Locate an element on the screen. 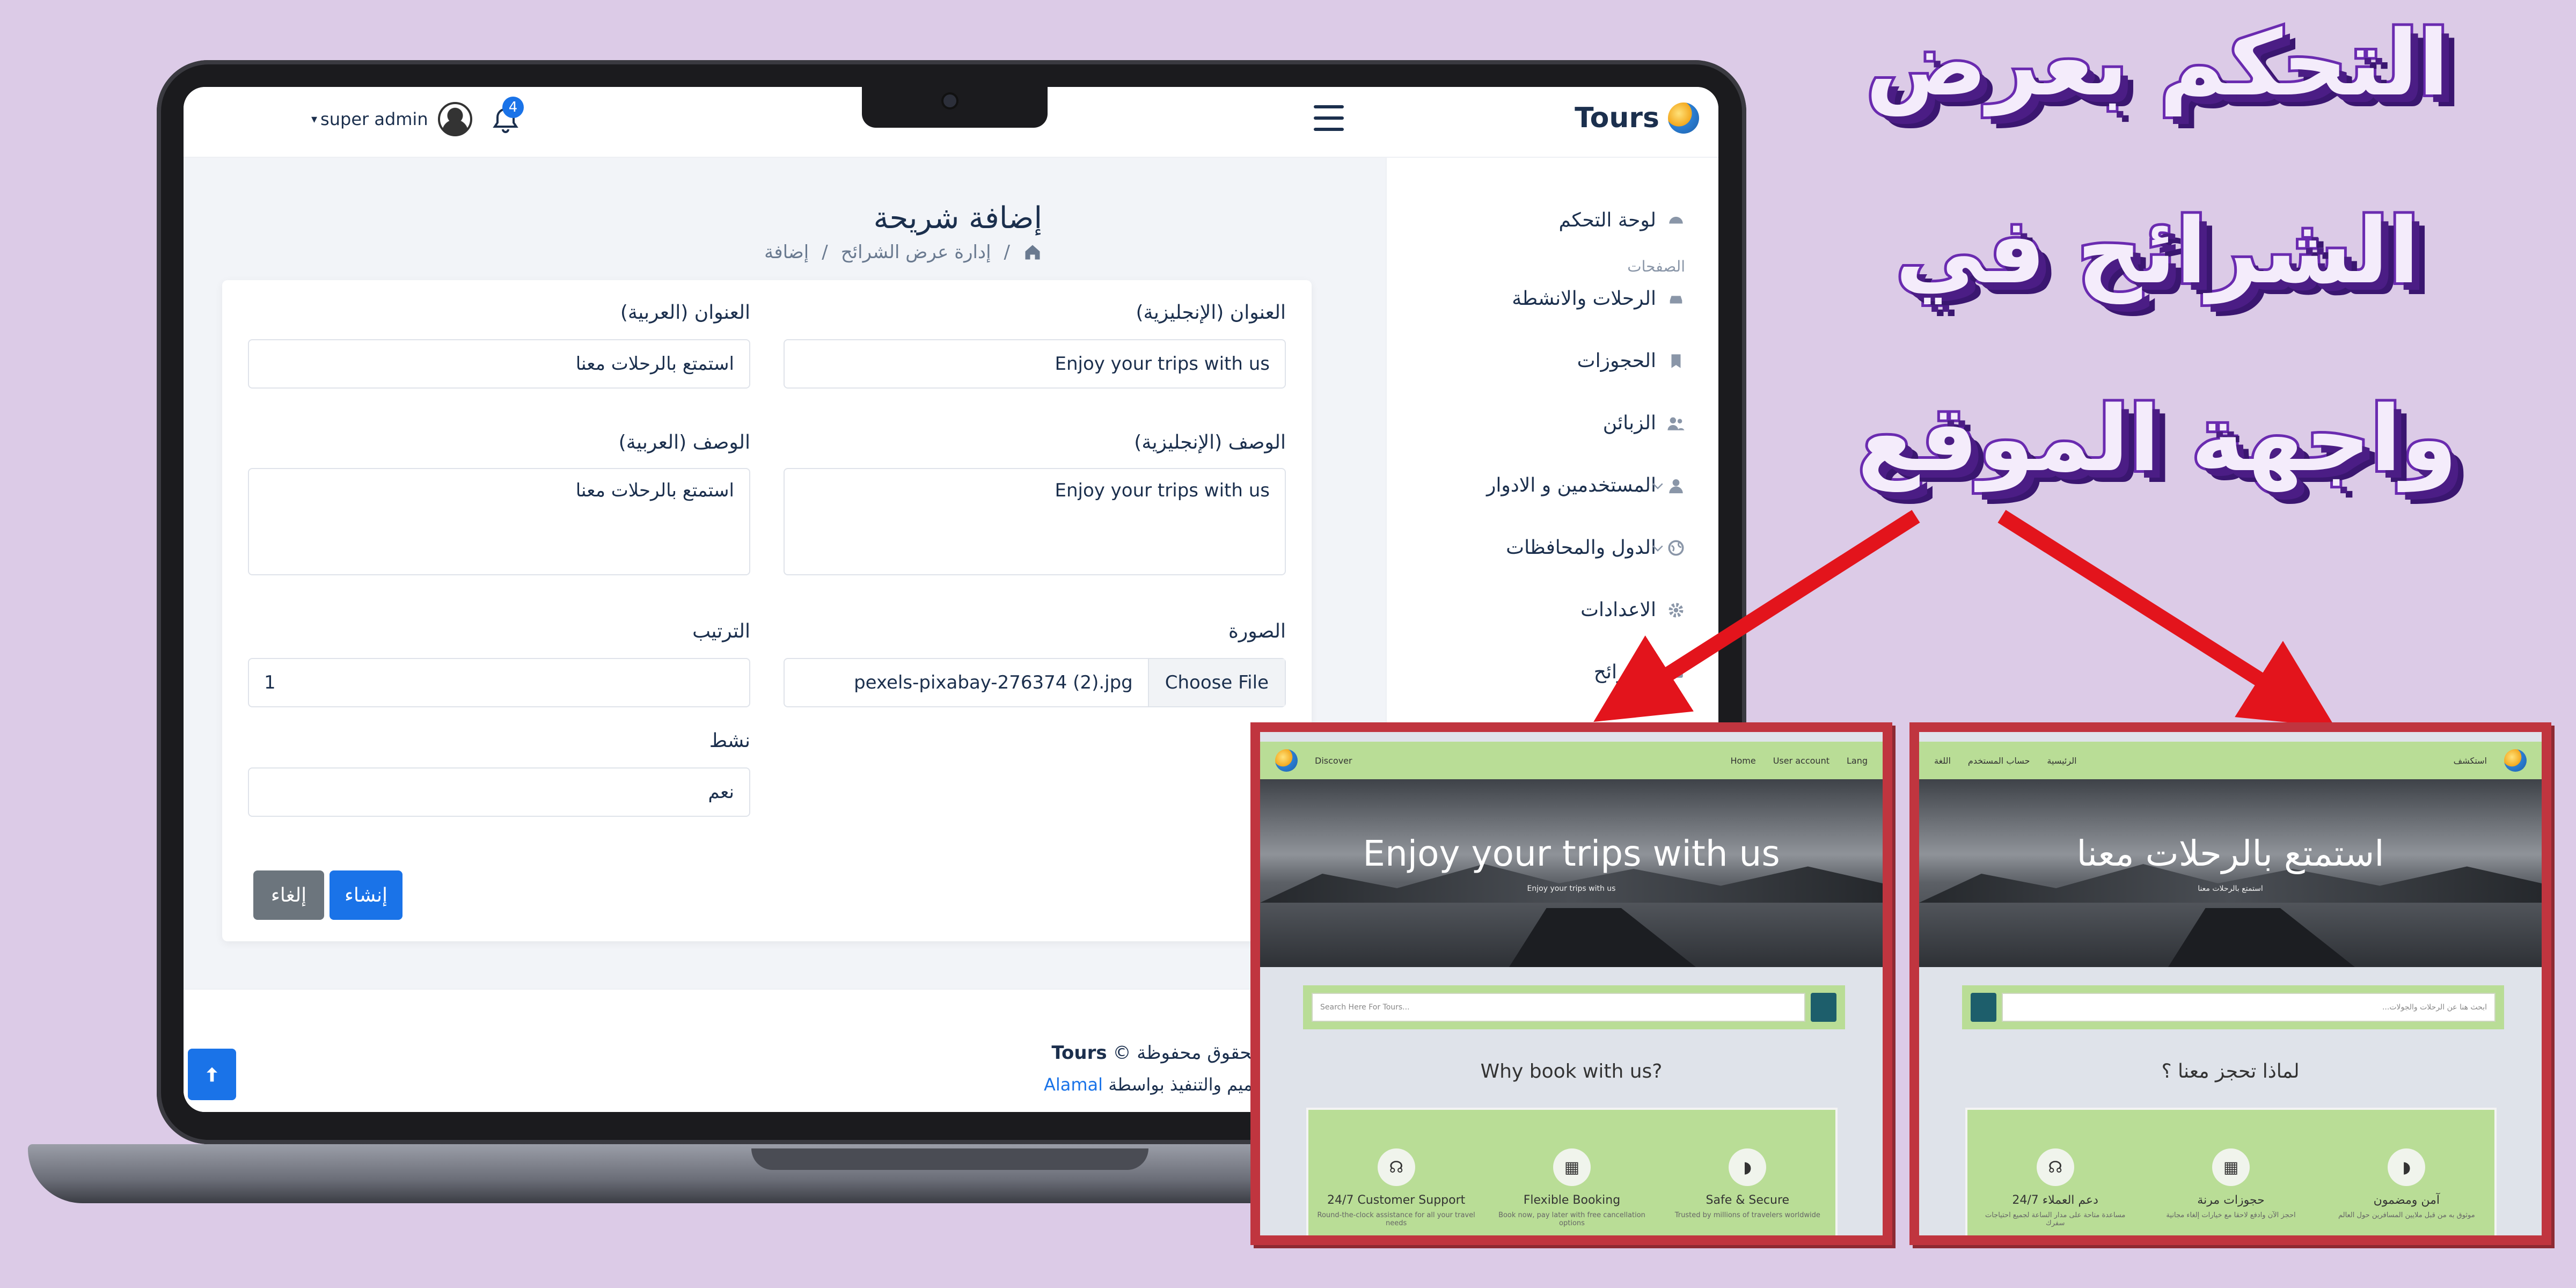 Image resolution: width=2576 pixels, height=1288 pixels. sidebar-item-label: المستخدمين و الادوار is located at coordinates (1571, 485).